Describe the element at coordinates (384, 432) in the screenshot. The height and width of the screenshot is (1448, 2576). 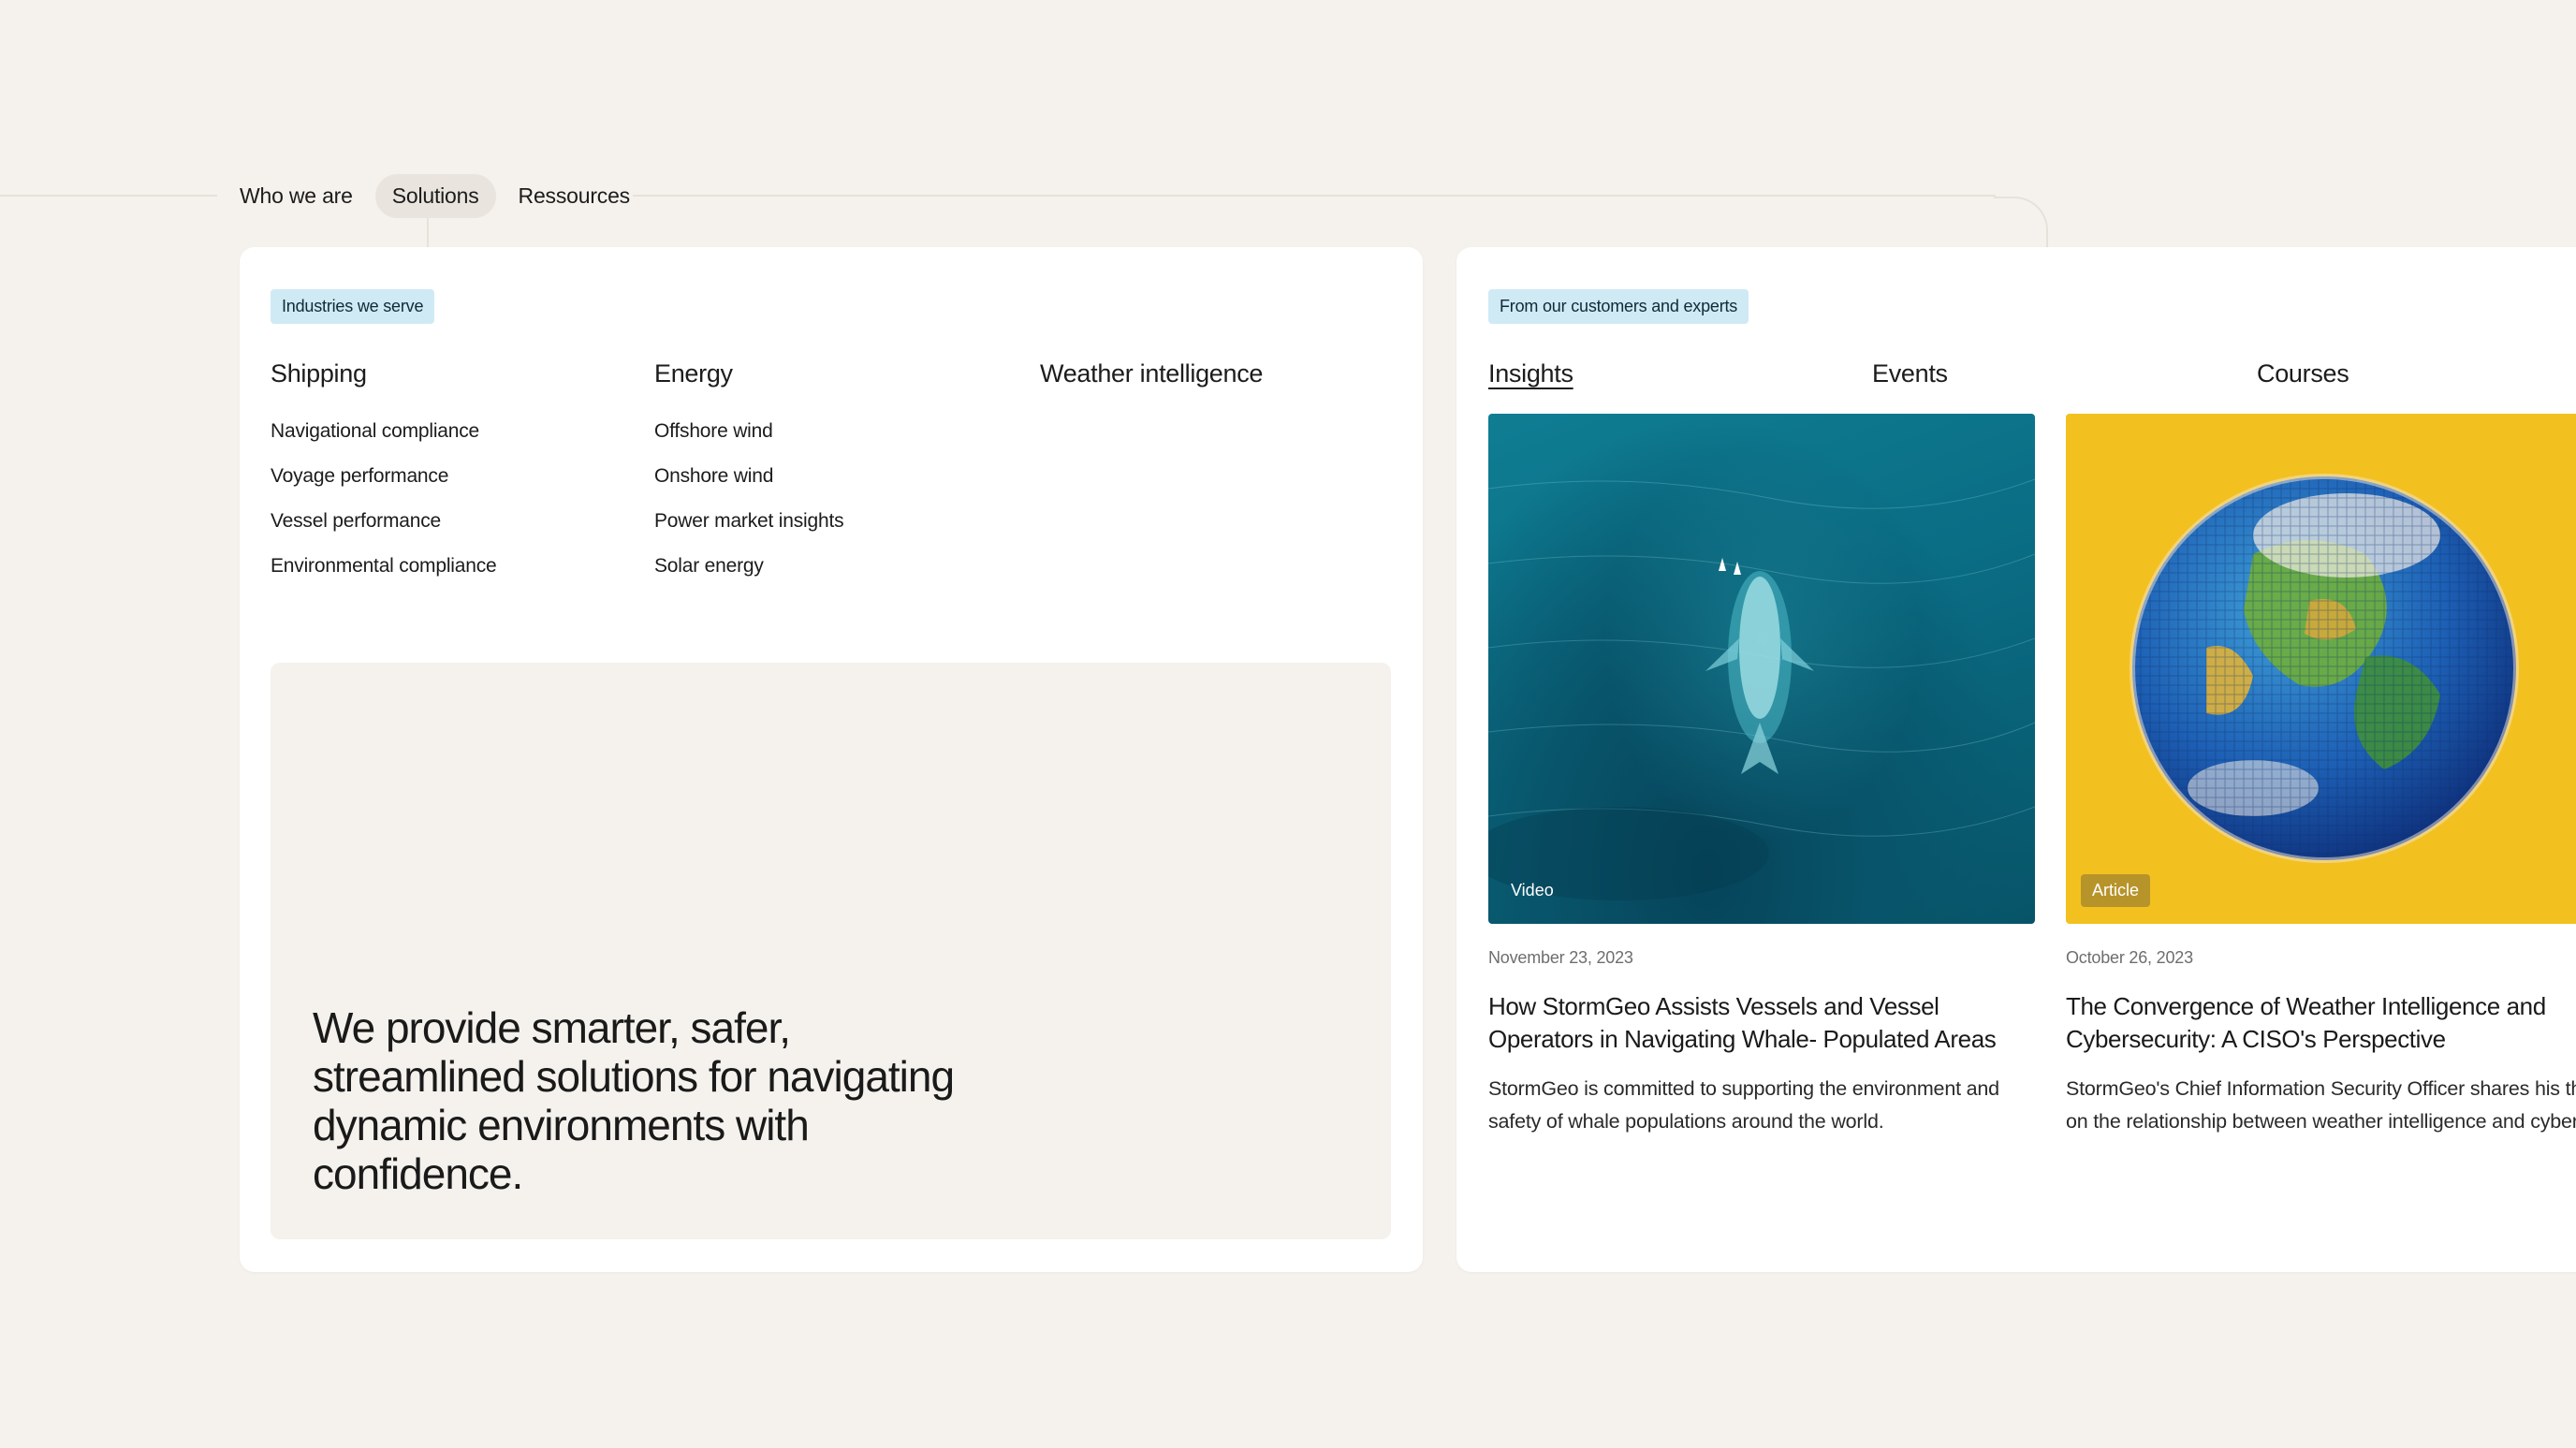
I see `link-navigational-compliance: Navigational compliance` at that location.